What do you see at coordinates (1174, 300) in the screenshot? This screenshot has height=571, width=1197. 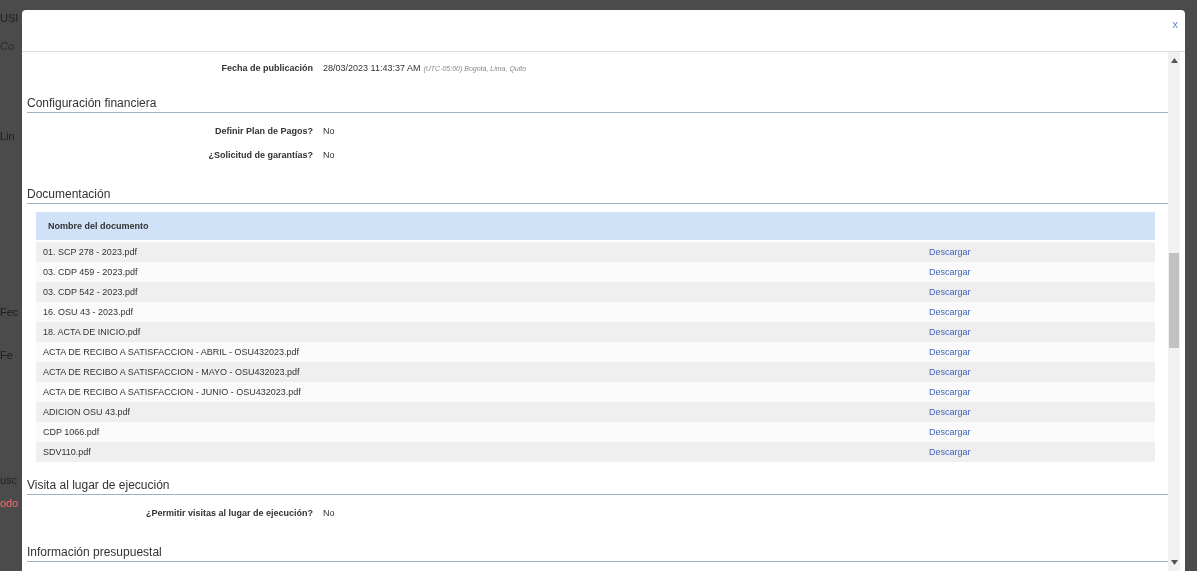 I see `scroll-thumb` at bounding box center [1174, 300].